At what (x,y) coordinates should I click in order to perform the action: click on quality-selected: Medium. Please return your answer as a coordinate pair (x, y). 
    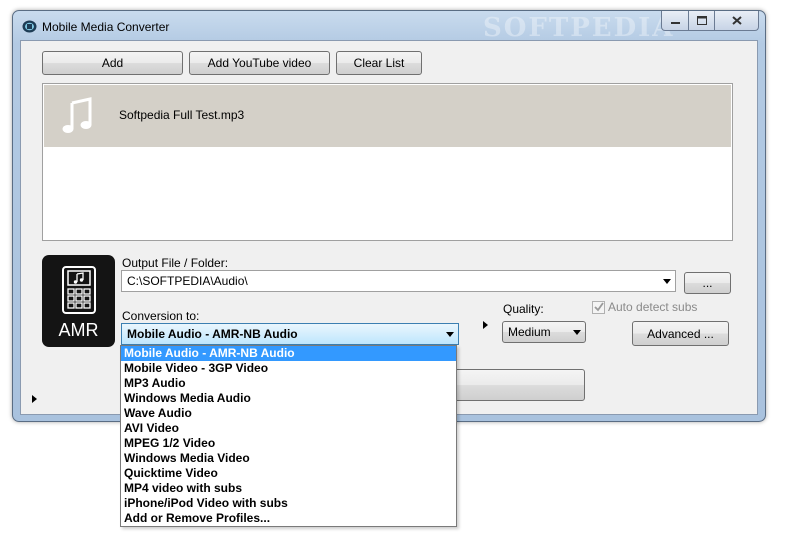
    Looking at the image, I should click on (529, 332).